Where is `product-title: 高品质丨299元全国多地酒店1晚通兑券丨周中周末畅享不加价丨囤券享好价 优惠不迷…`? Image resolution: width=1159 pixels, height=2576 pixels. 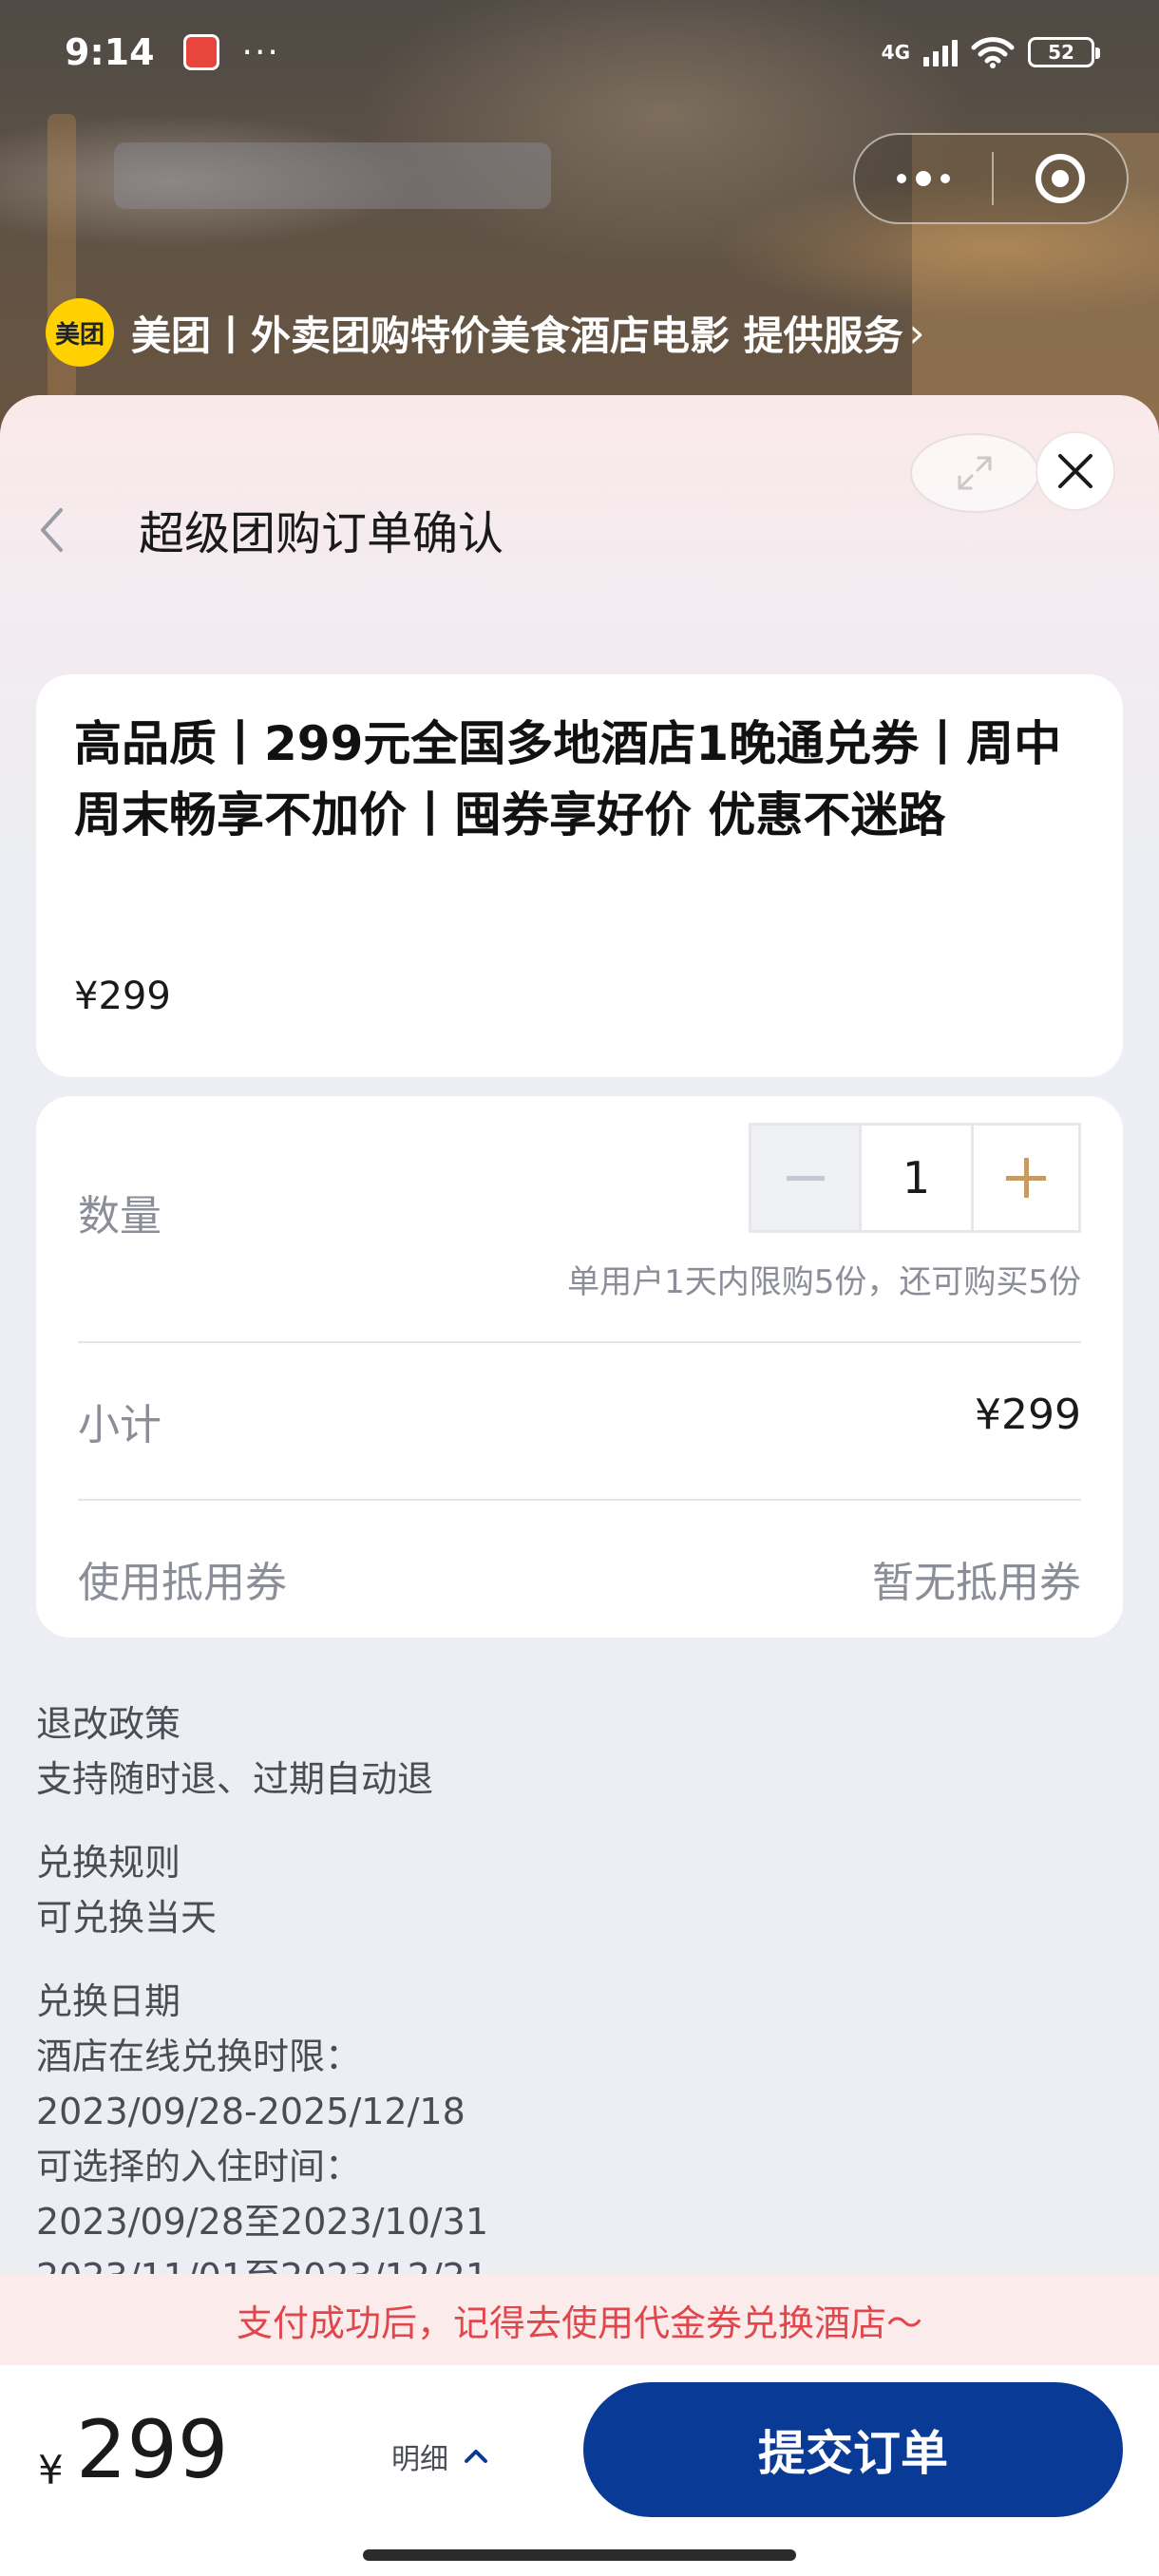
product-title: 高品质丨299元全国多地酒店1晚通兑券丨周中周末畅享不加价丨囤券享好价 优惠不迷… is located at coordinates (568, 779).